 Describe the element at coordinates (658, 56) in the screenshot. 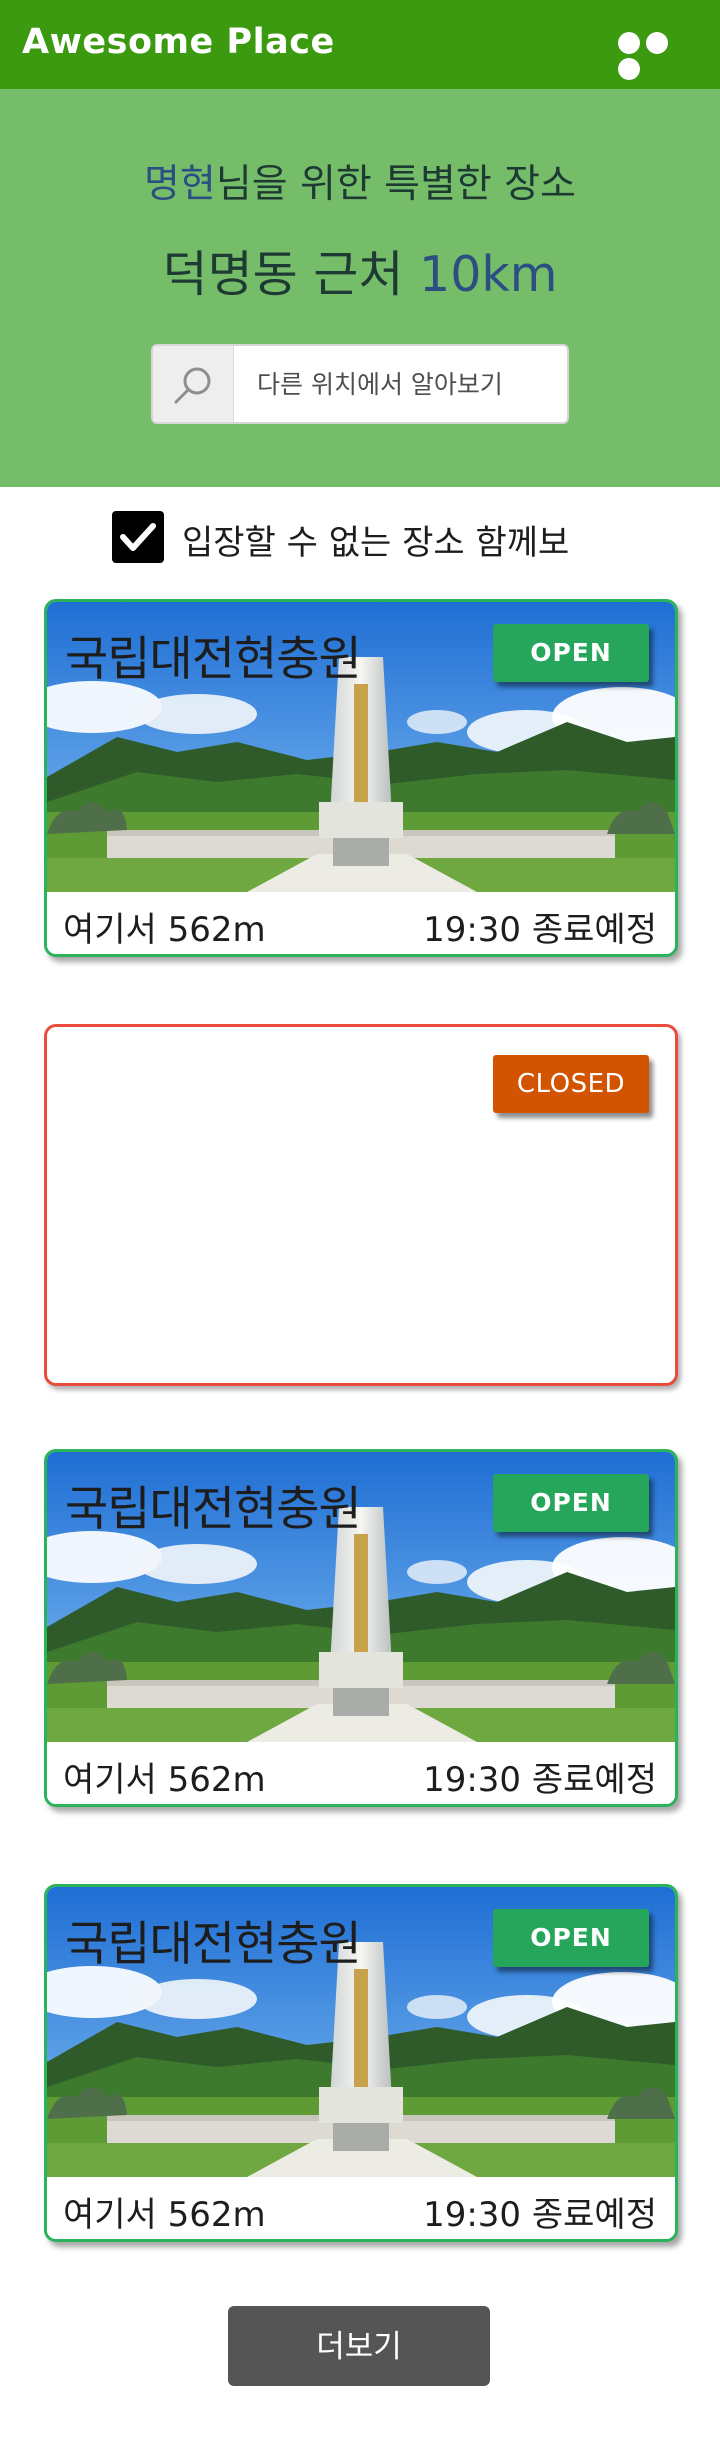

I see `more-dots-icon` at that location.